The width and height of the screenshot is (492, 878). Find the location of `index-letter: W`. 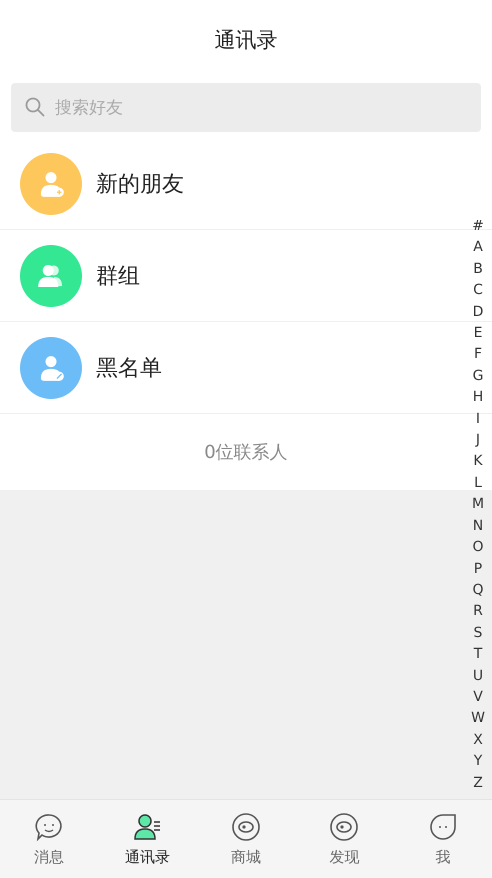

index-letter: W is located at coordinates (478, 719).